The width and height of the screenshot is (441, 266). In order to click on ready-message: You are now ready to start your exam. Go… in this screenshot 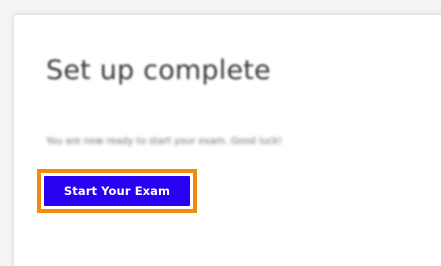, I will do `click(164, 141)`.